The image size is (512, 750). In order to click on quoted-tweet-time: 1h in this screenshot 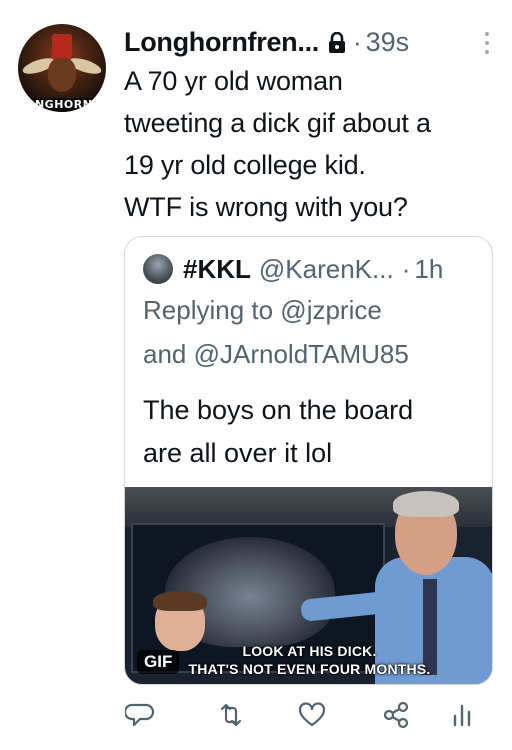, I will do `click(428, 269)`.